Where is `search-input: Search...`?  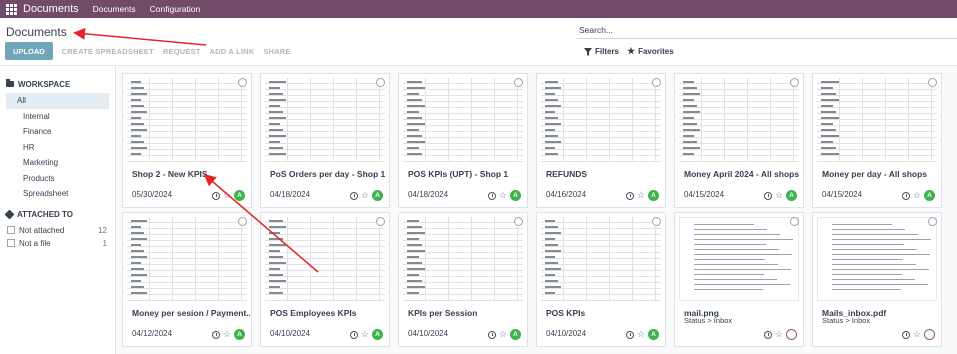
search-input: Search... is located at coordinates (767, 31).